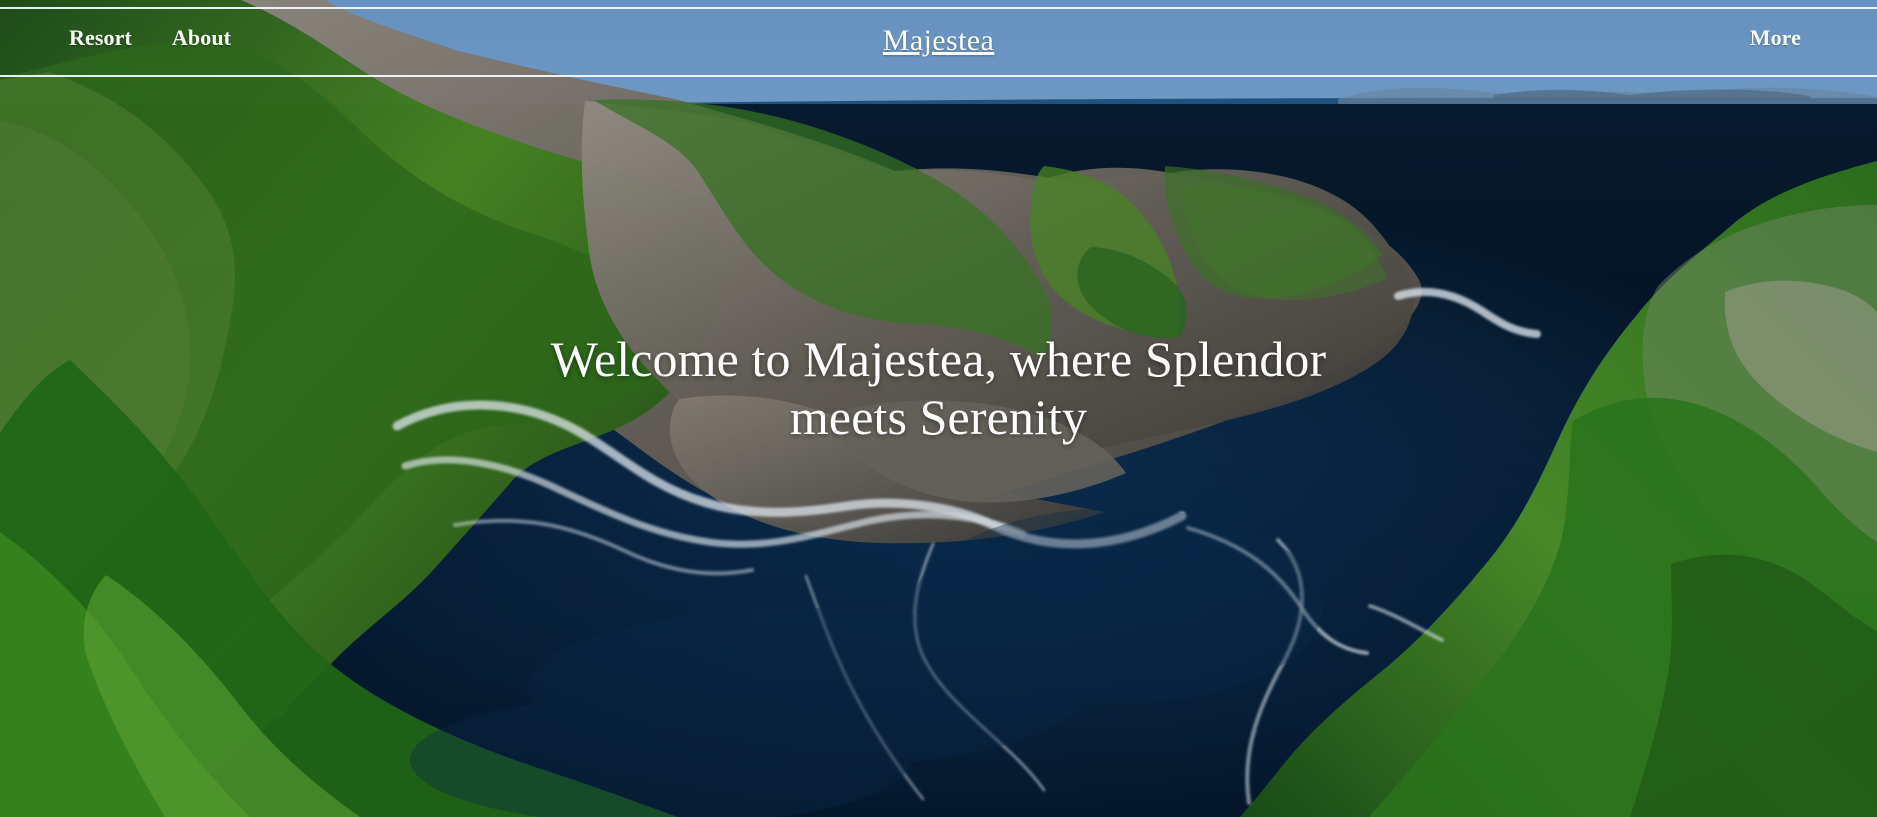  What do you see at coordinates (150, 38) in the screenshot?
I see `left-navigation-links: Resort About` at bounding box center [150, 38].